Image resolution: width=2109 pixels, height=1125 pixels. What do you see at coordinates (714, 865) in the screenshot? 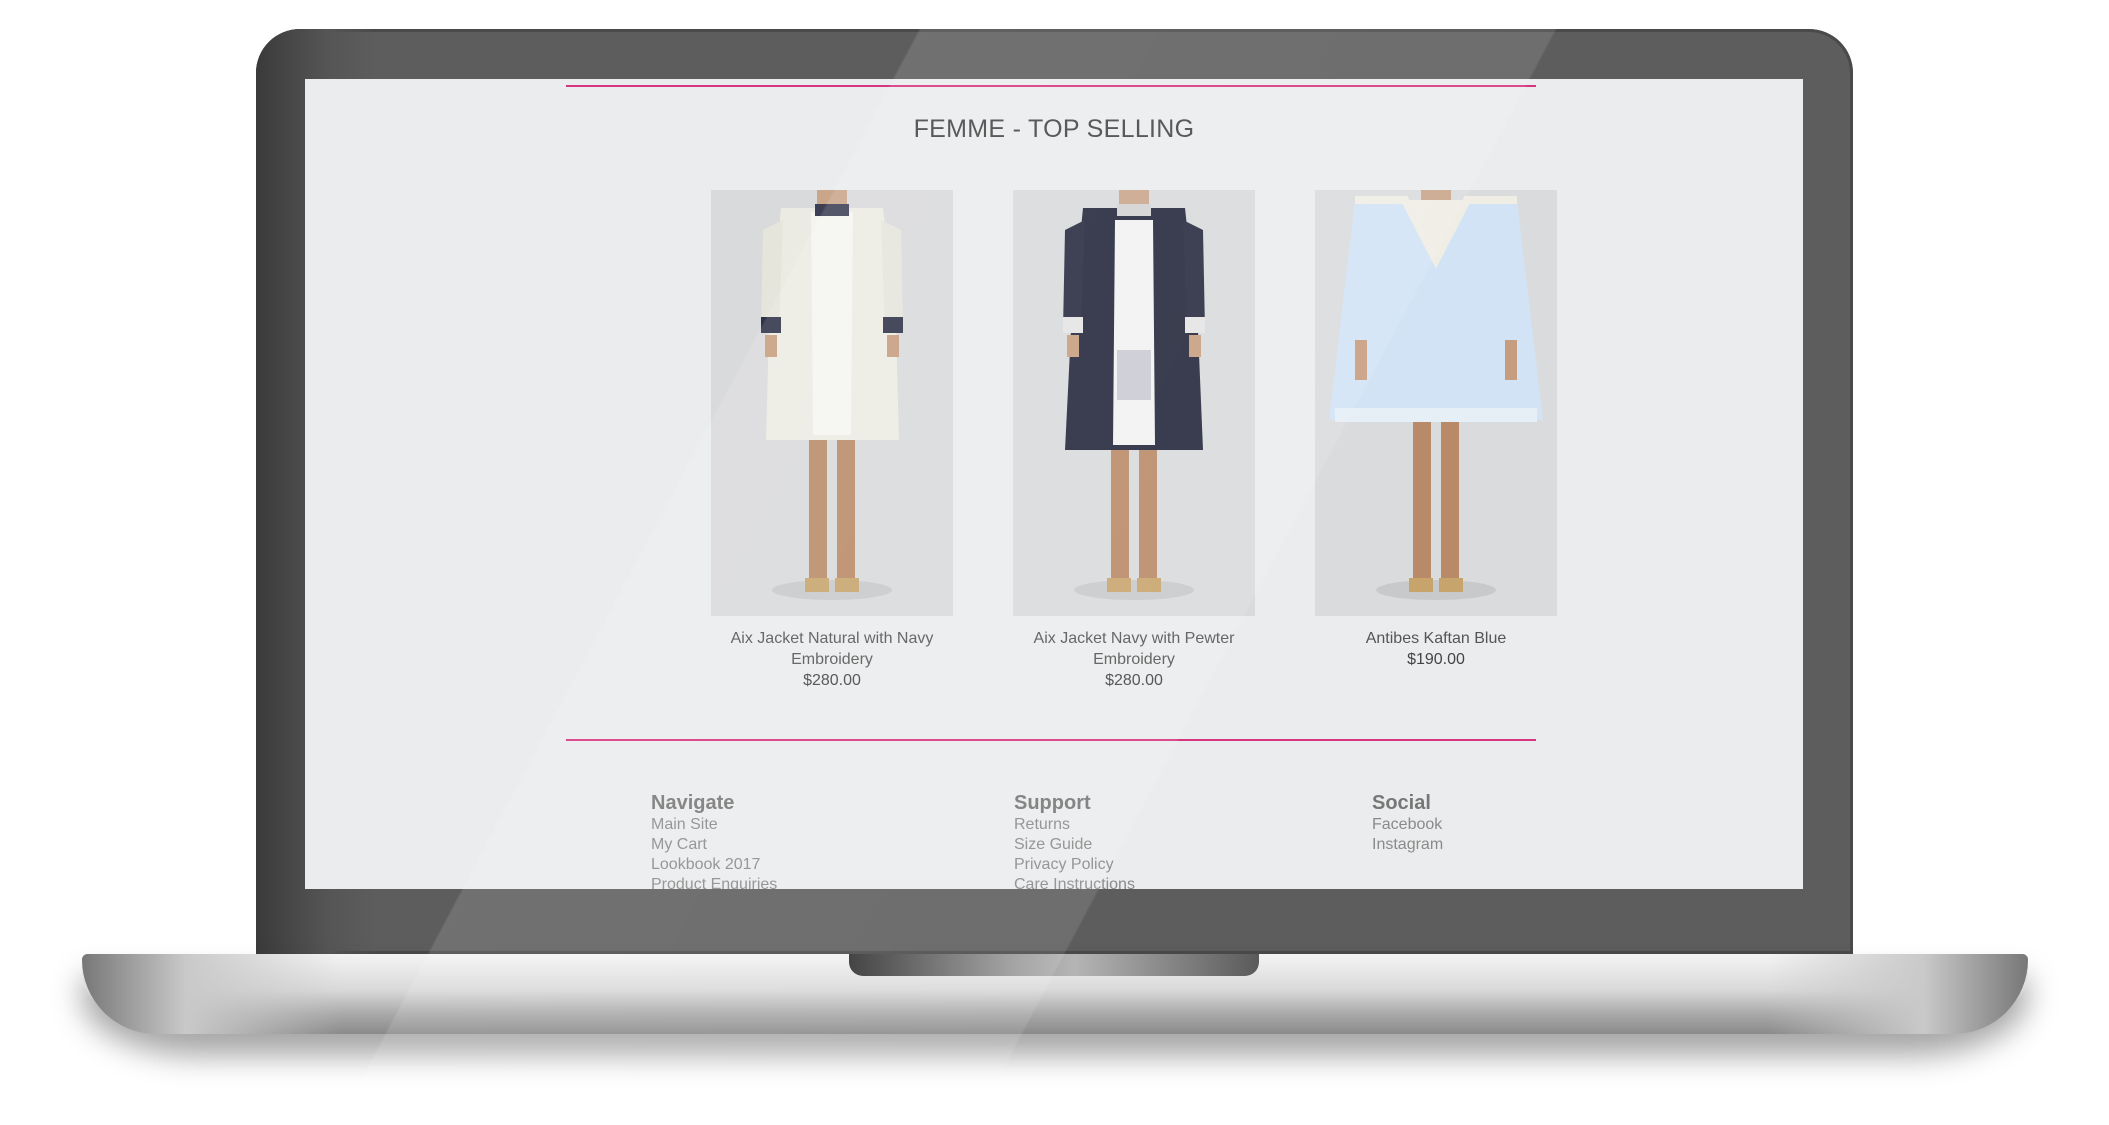
I see `footer-link-lookbook: Lookbook 2017` at bounding box center [714, 865].